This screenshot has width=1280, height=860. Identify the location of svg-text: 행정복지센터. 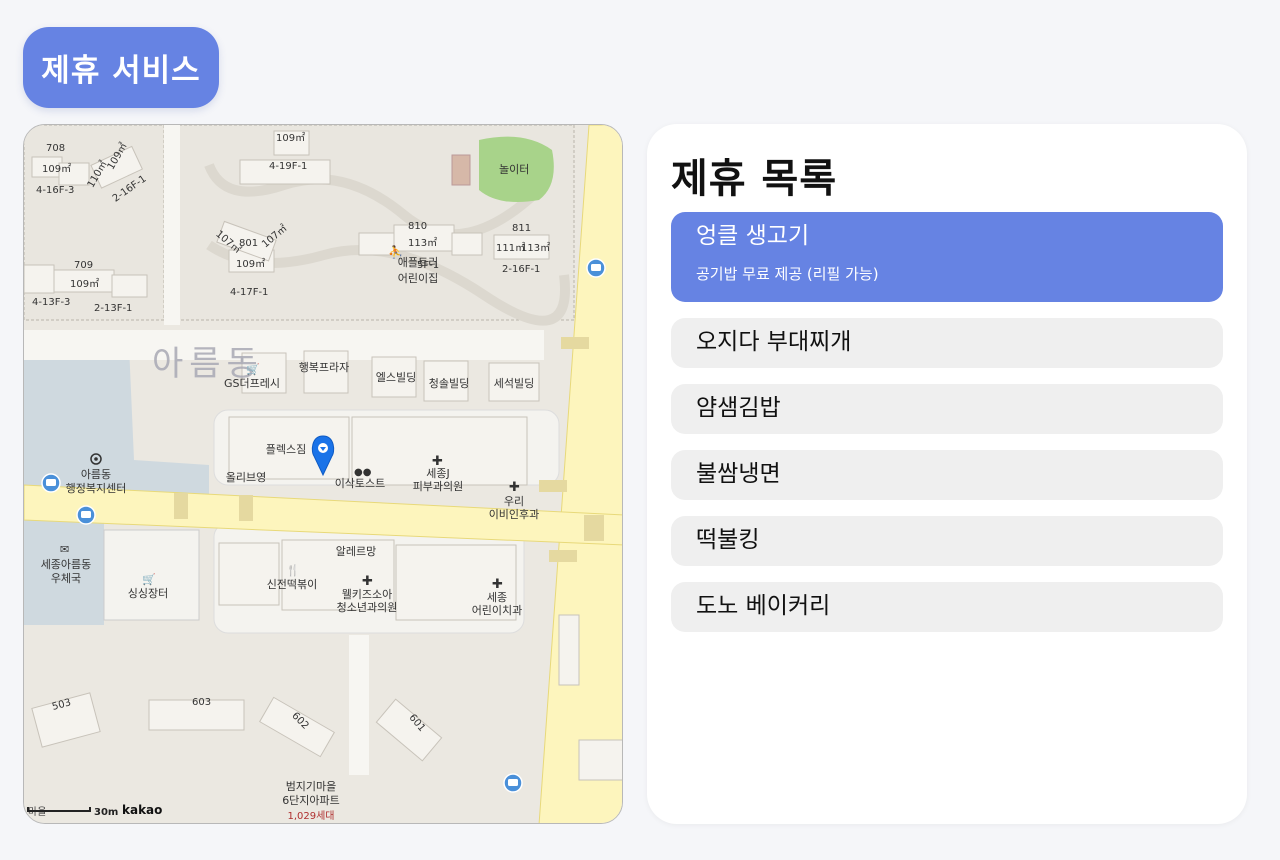
(96, 488).